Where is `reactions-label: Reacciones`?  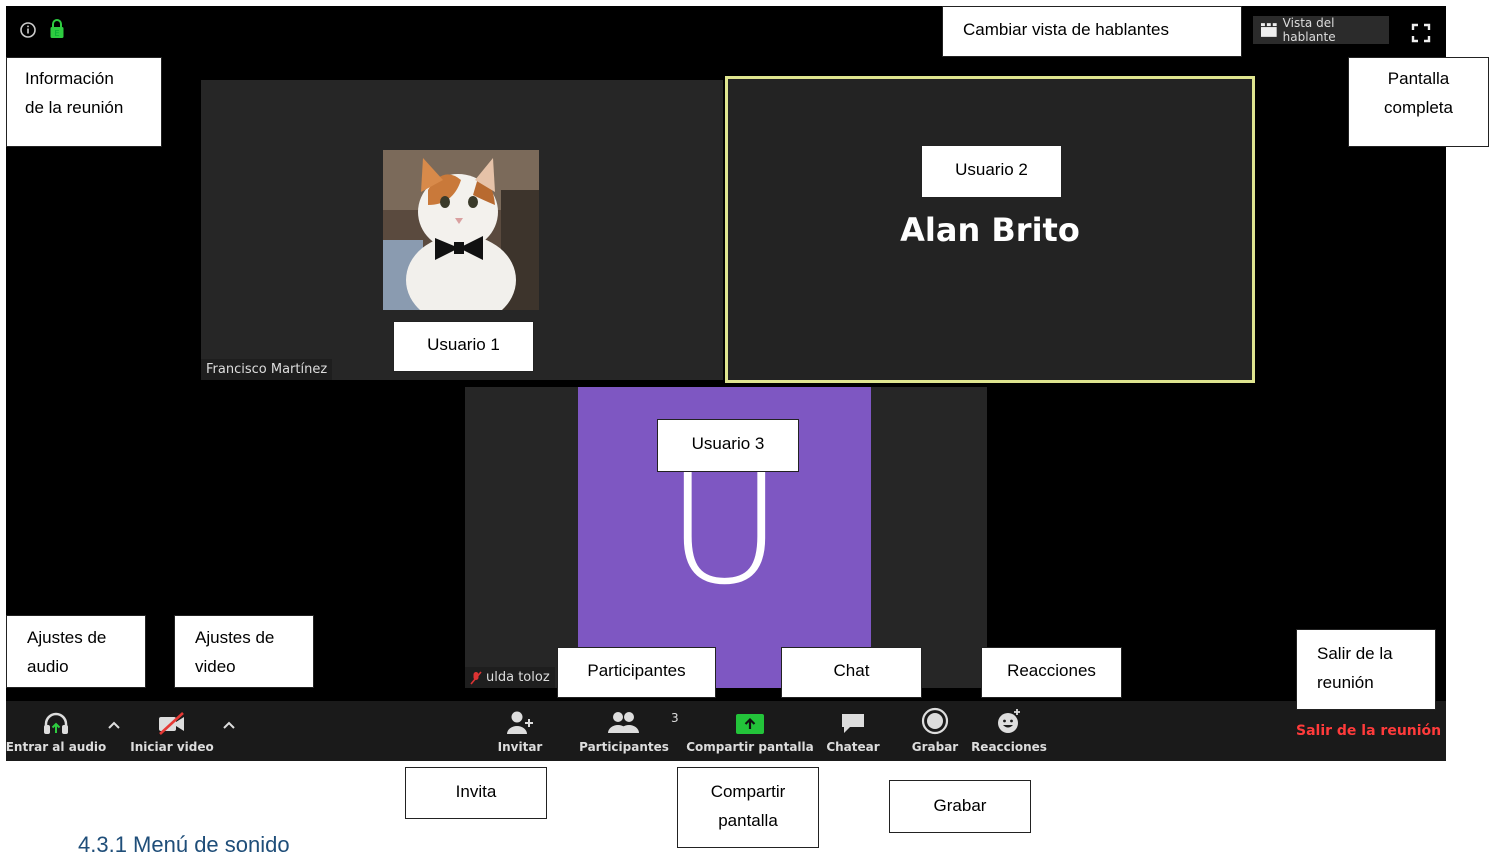 reactions-label: Reacciones is located at coordinates (1009, 747).